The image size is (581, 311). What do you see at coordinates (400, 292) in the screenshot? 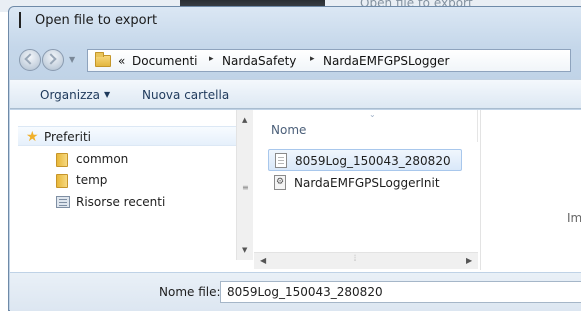
I see `filename-input` at bounding box center [400, 292].